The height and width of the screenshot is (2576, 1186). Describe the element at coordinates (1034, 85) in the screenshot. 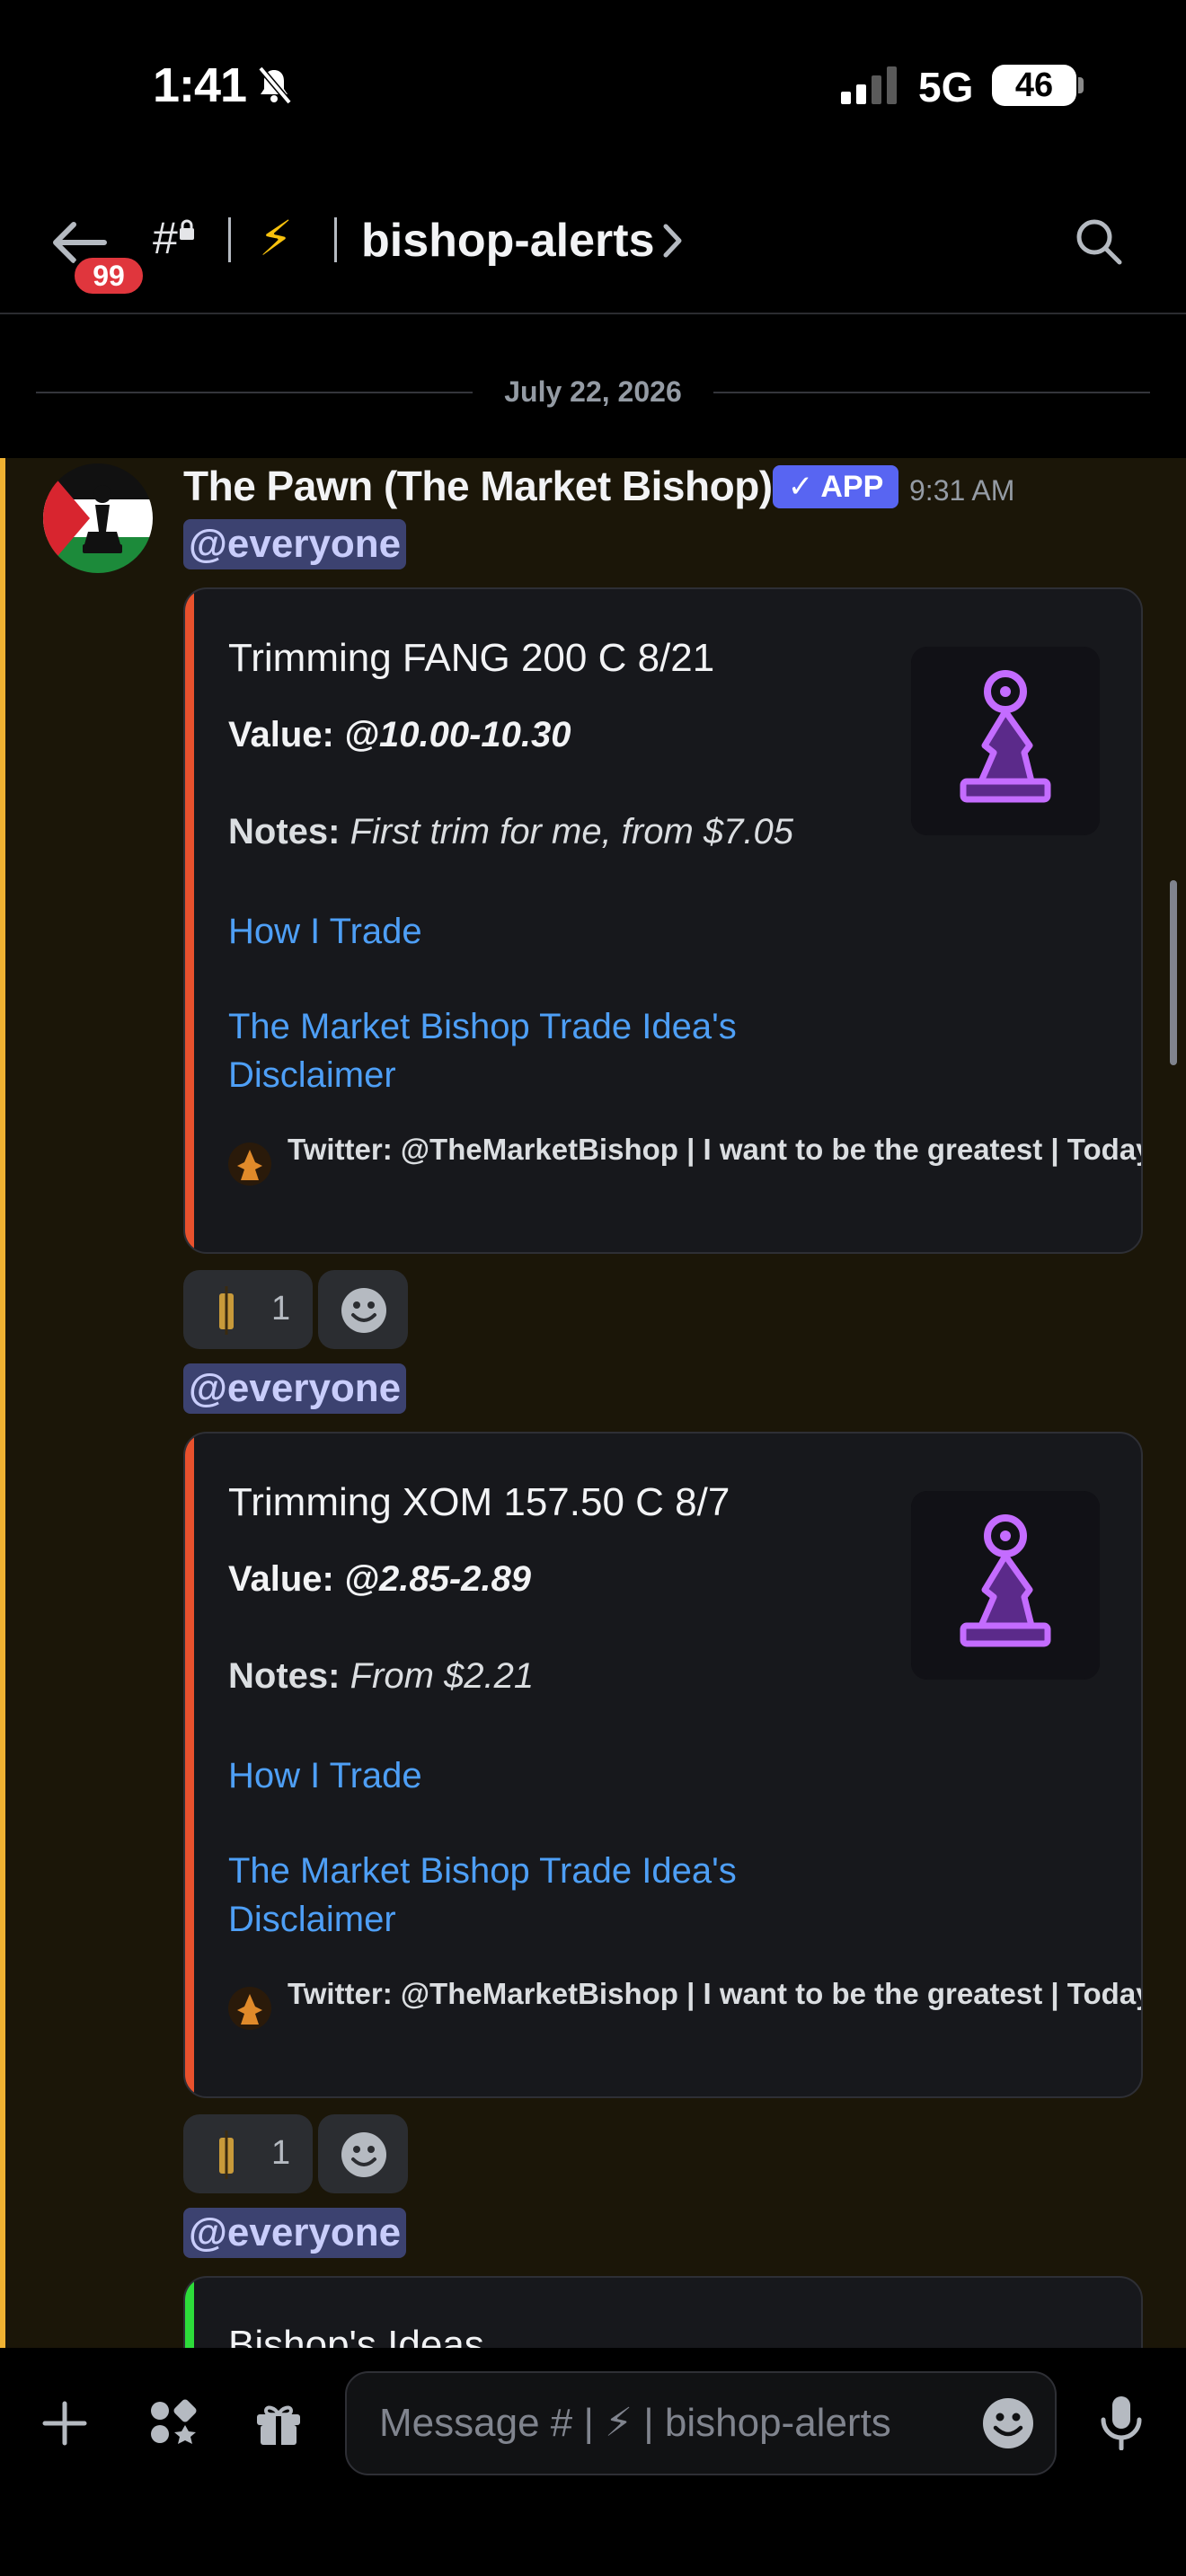

I see `battery-indicator: 46` at that location.